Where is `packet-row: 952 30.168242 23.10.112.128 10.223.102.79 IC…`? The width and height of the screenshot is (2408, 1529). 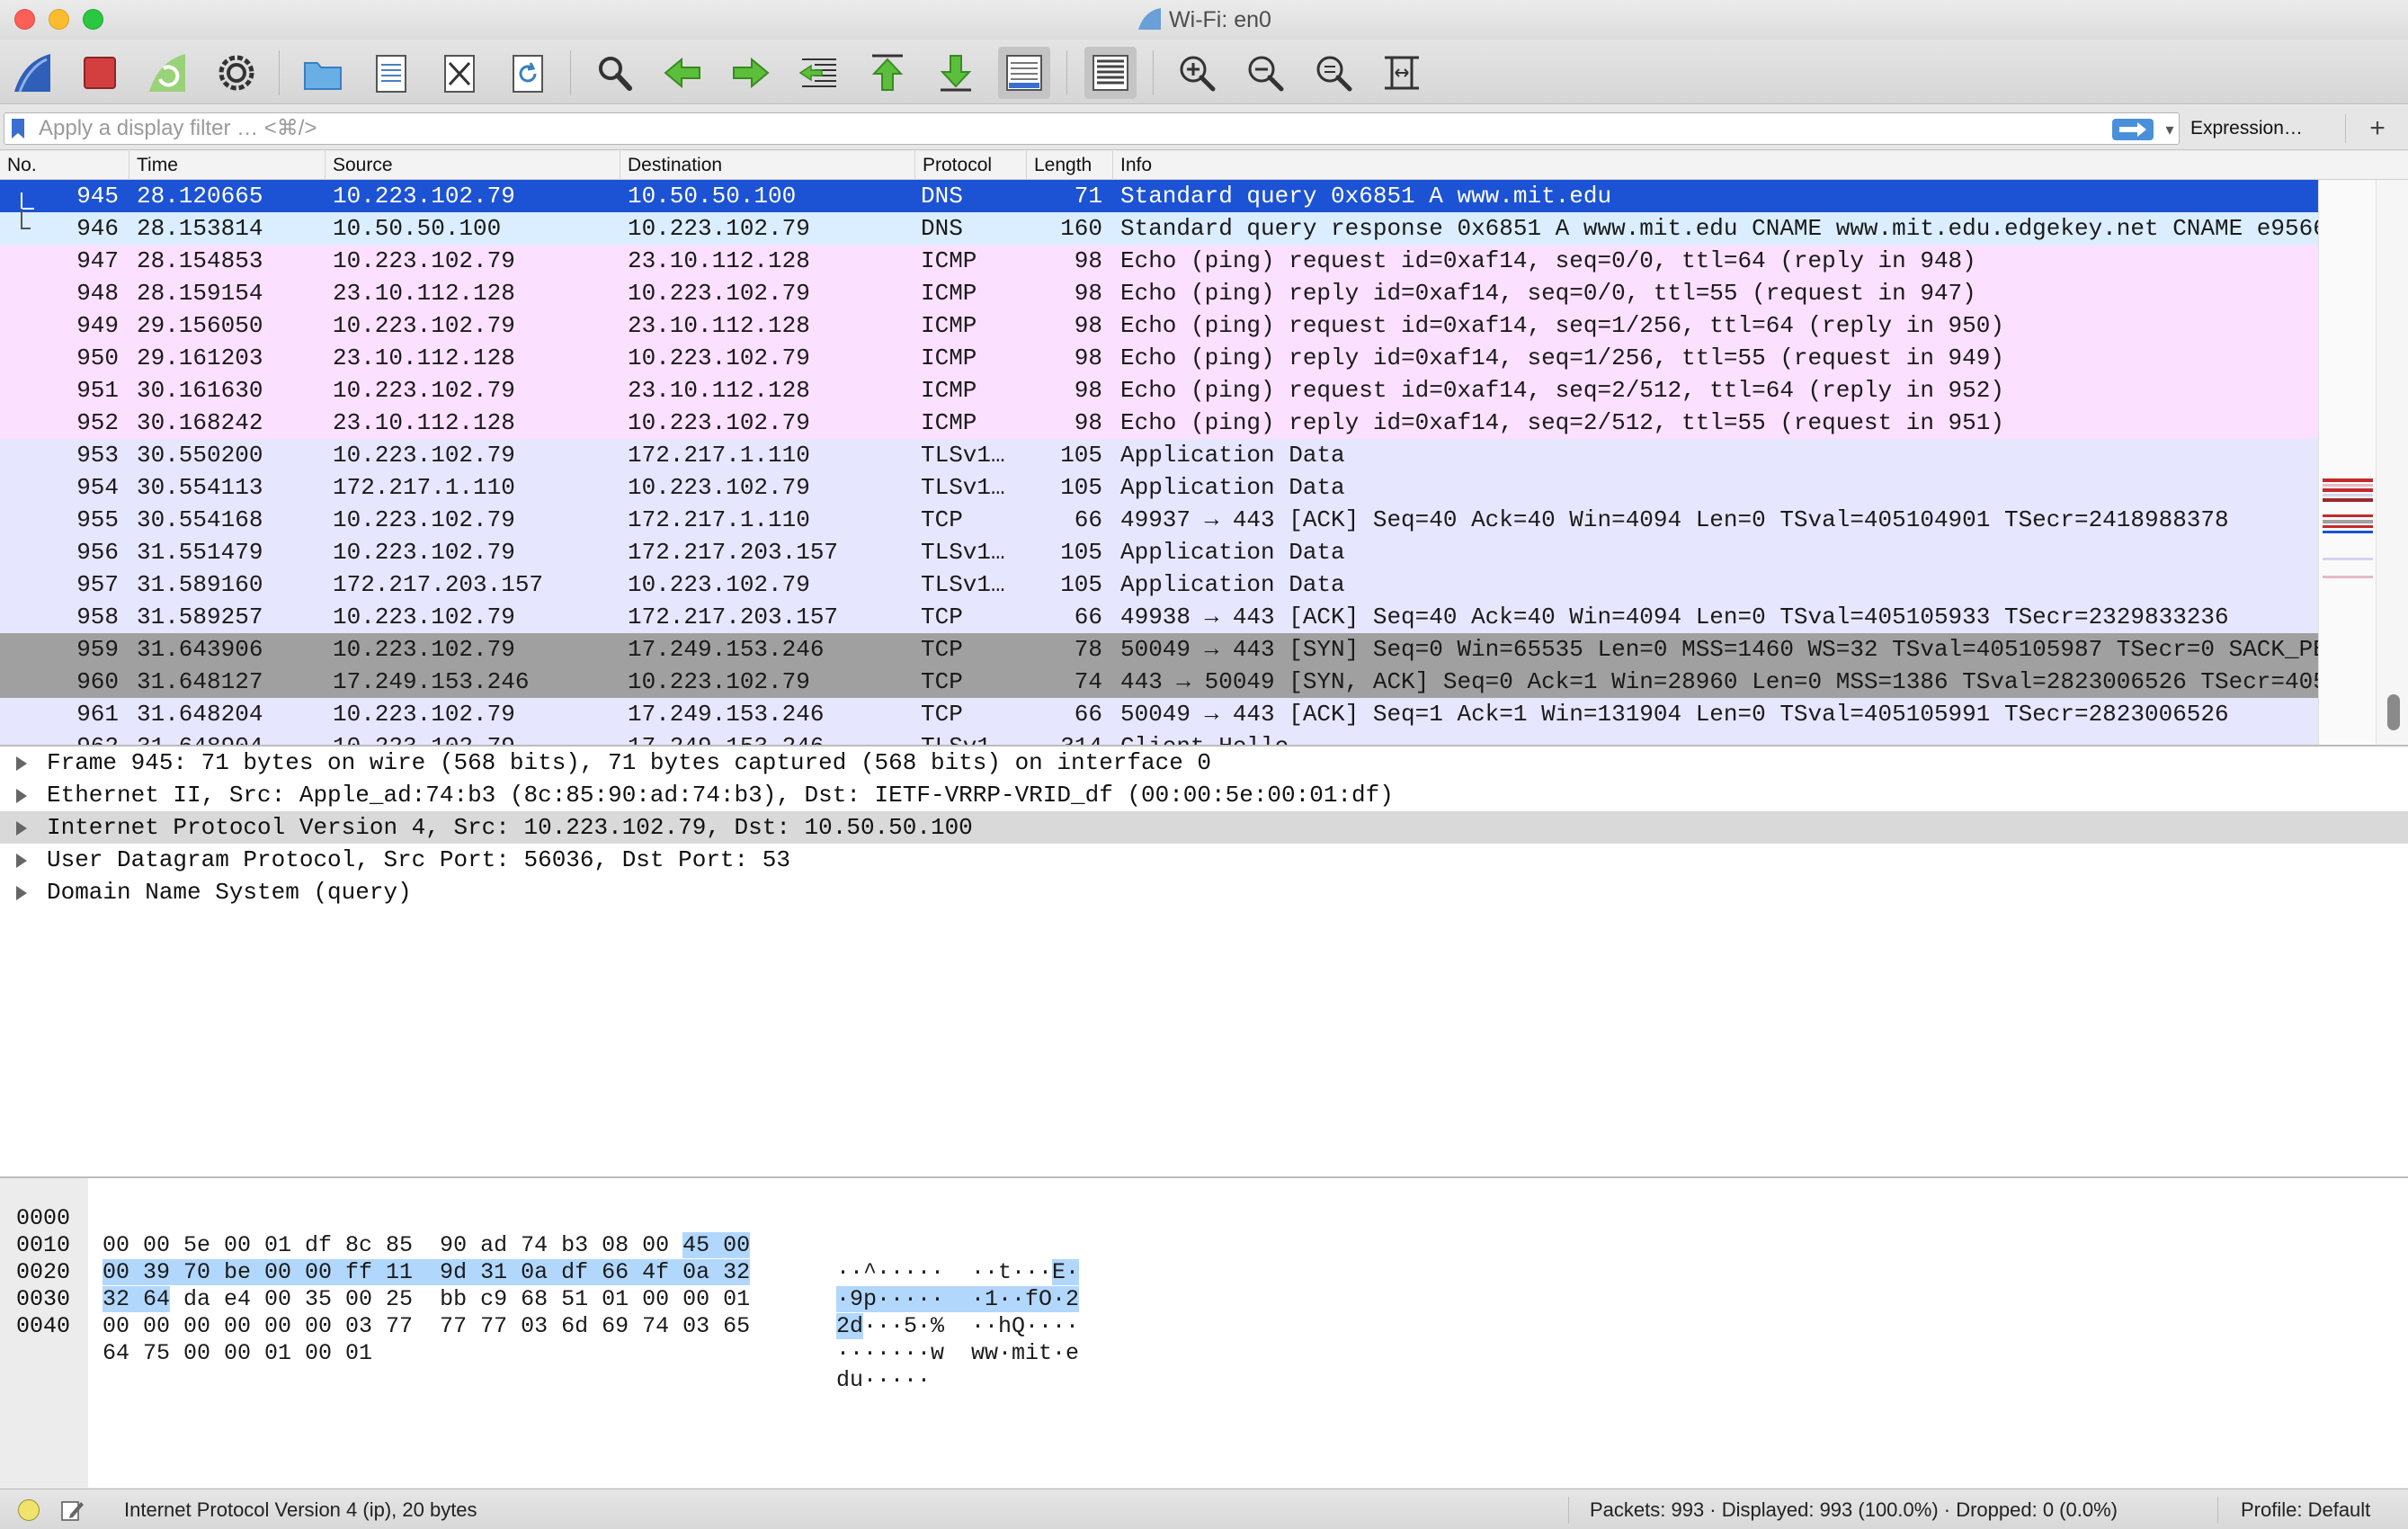 packet-row: 952 30.168242 23.10.112.128 10.223.102.79 IC… is located at coordinates (1159, 423).